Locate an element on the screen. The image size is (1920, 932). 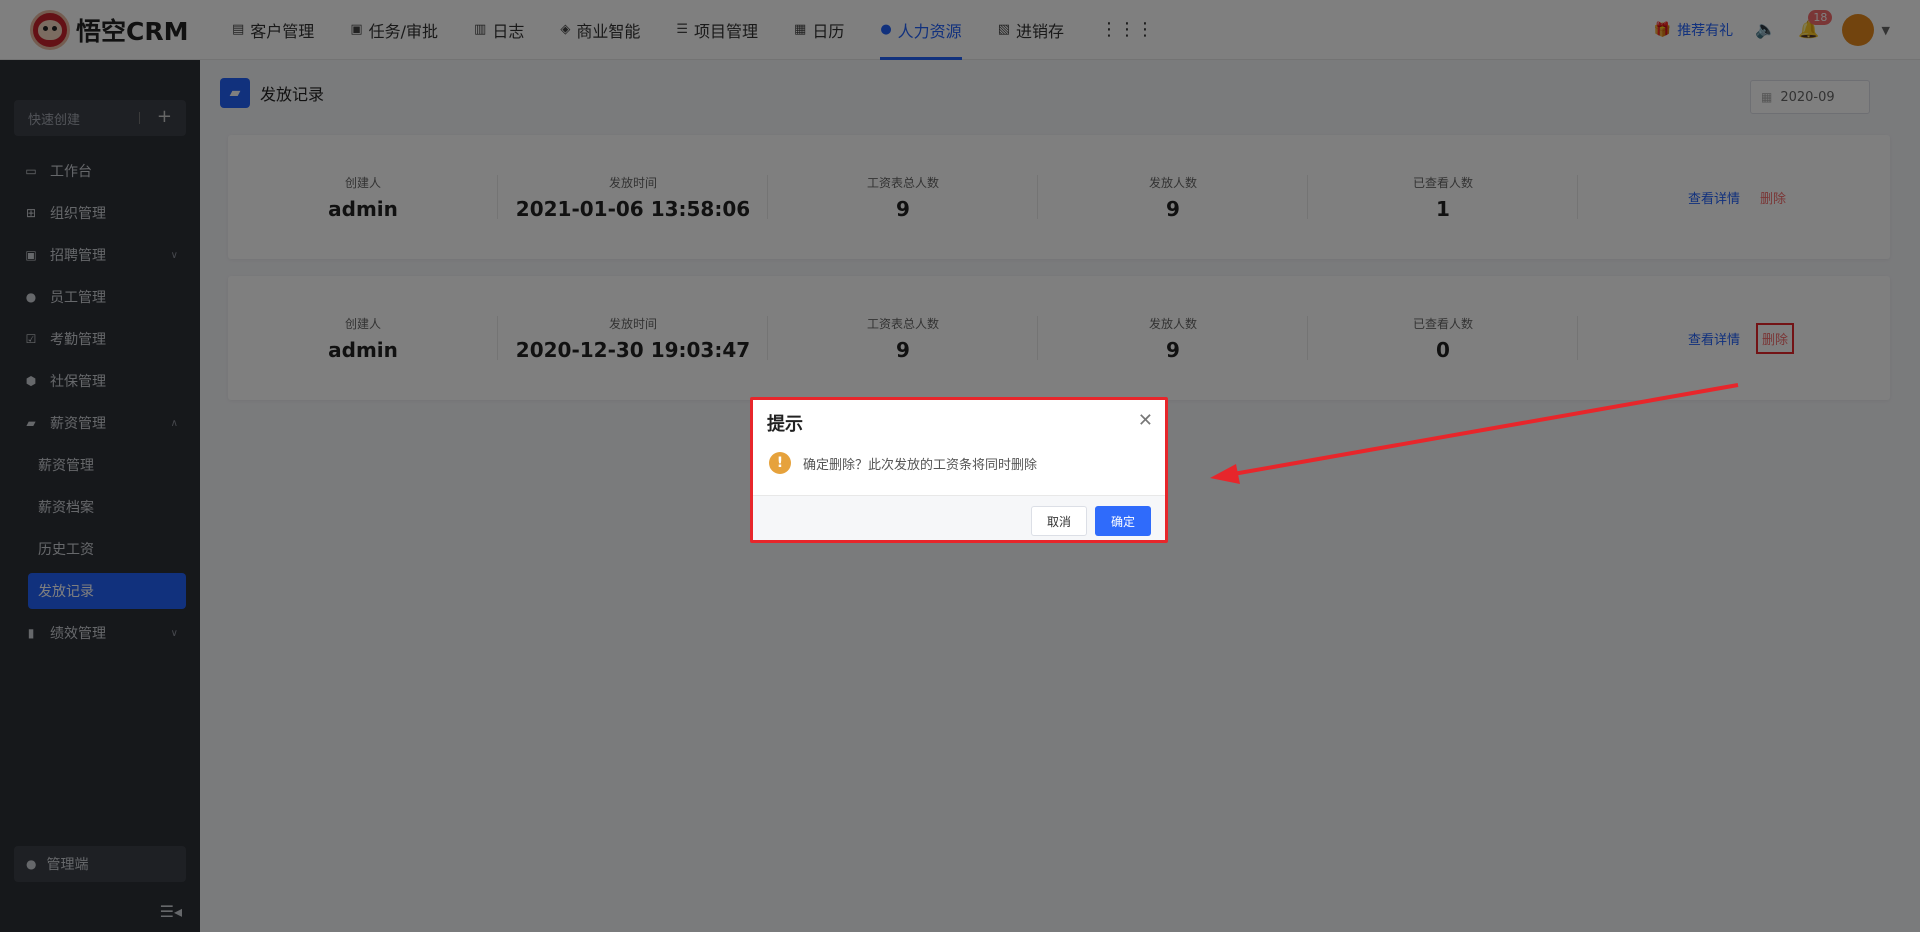
dialog-footer: 取消 确定 is located at coordinates (959, 517).